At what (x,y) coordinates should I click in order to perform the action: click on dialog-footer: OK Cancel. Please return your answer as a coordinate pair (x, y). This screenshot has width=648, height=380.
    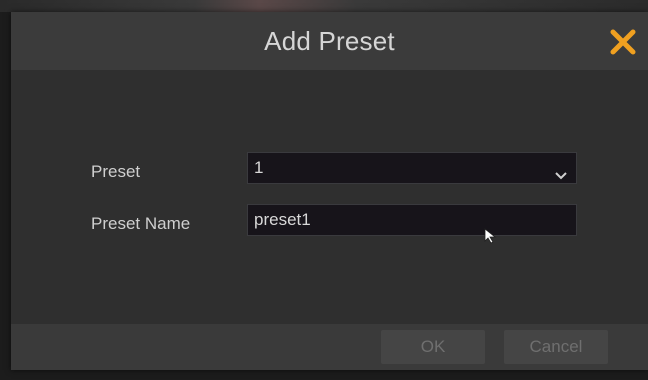
    Looking at the image, I should click on (329, 347).